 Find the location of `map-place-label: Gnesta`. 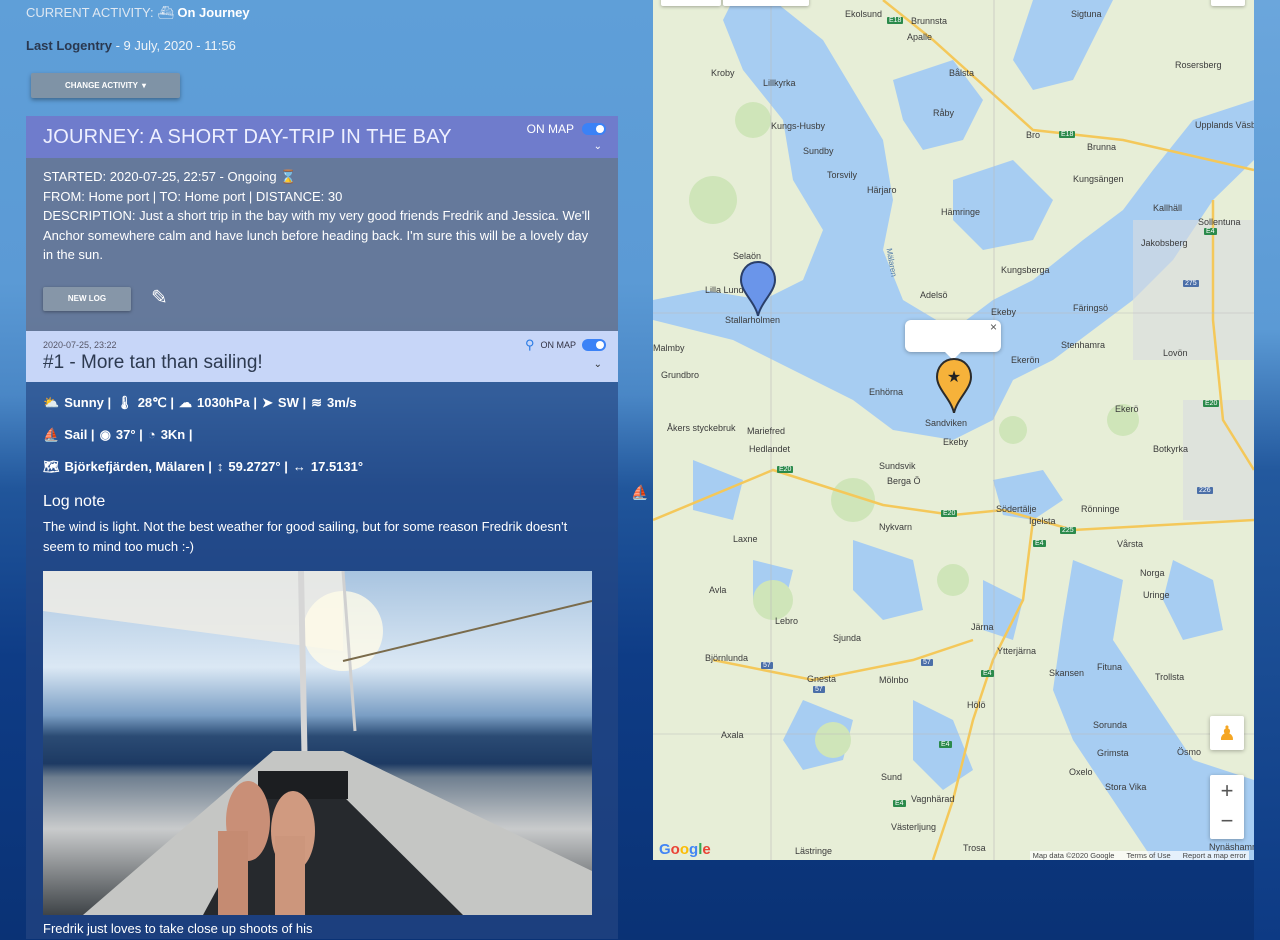

map-place-label: Gnesta is located at coordinates (822, 679).